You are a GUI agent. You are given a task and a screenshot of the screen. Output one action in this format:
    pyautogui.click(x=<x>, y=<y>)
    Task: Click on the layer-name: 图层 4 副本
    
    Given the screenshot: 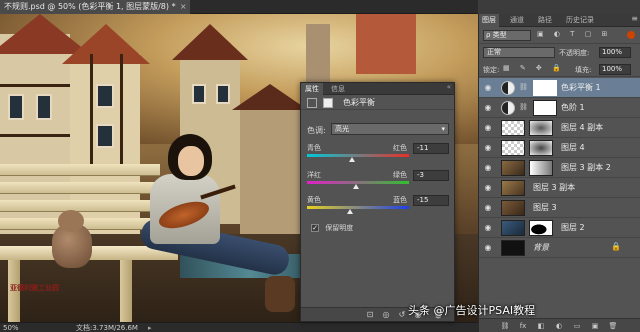 What is the action you would take?
    pyautogui.click(x=582, y=128)
    